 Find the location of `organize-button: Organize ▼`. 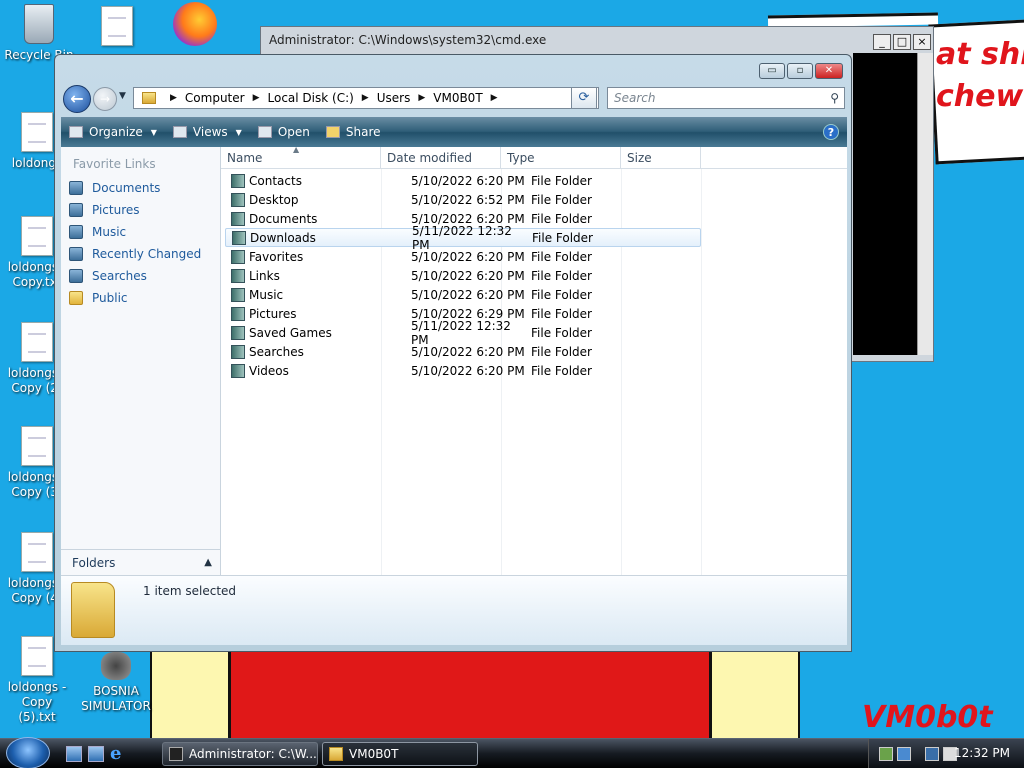

organize-button: Organize ▼ is located at coordinates (113, 132).